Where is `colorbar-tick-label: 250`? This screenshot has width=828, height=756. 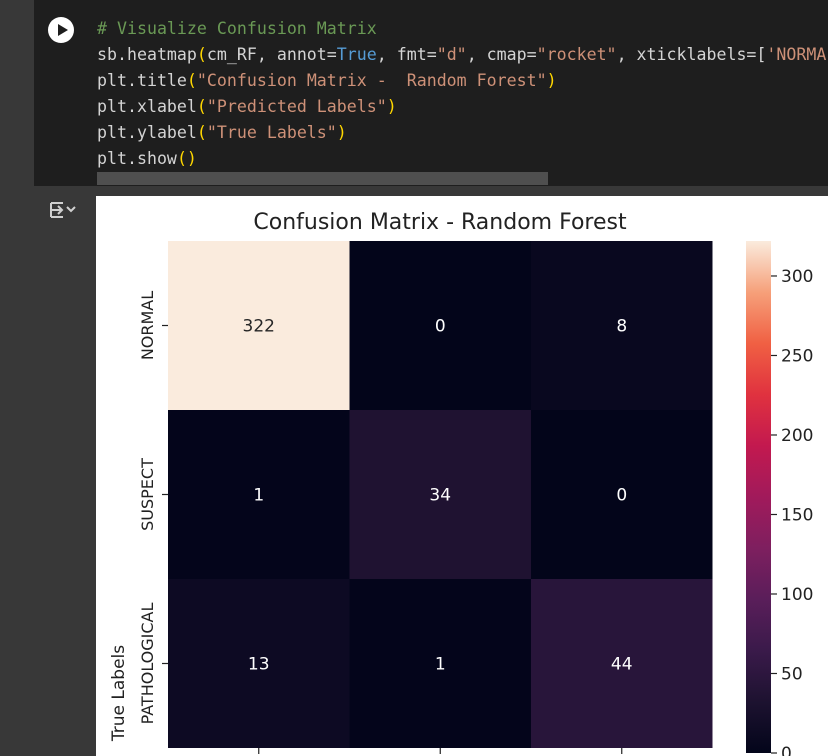
colorbar-tick-label: 250 is located at coordinates (797, 356).